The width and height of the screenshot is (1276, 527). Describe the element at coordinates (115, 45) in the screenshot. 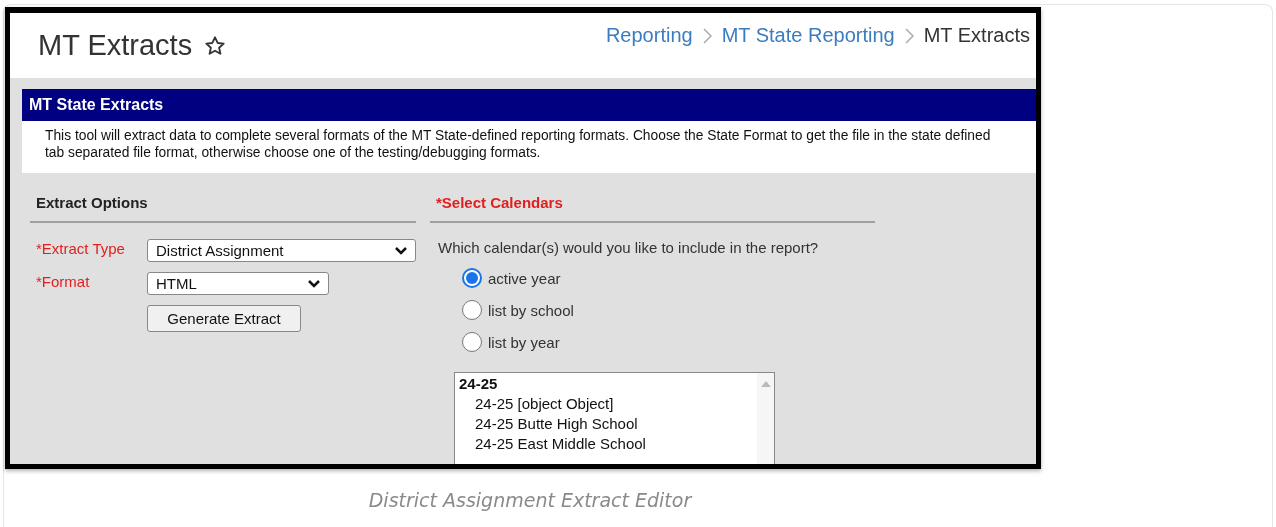

I see `page-title: MT Extracts` at that location.